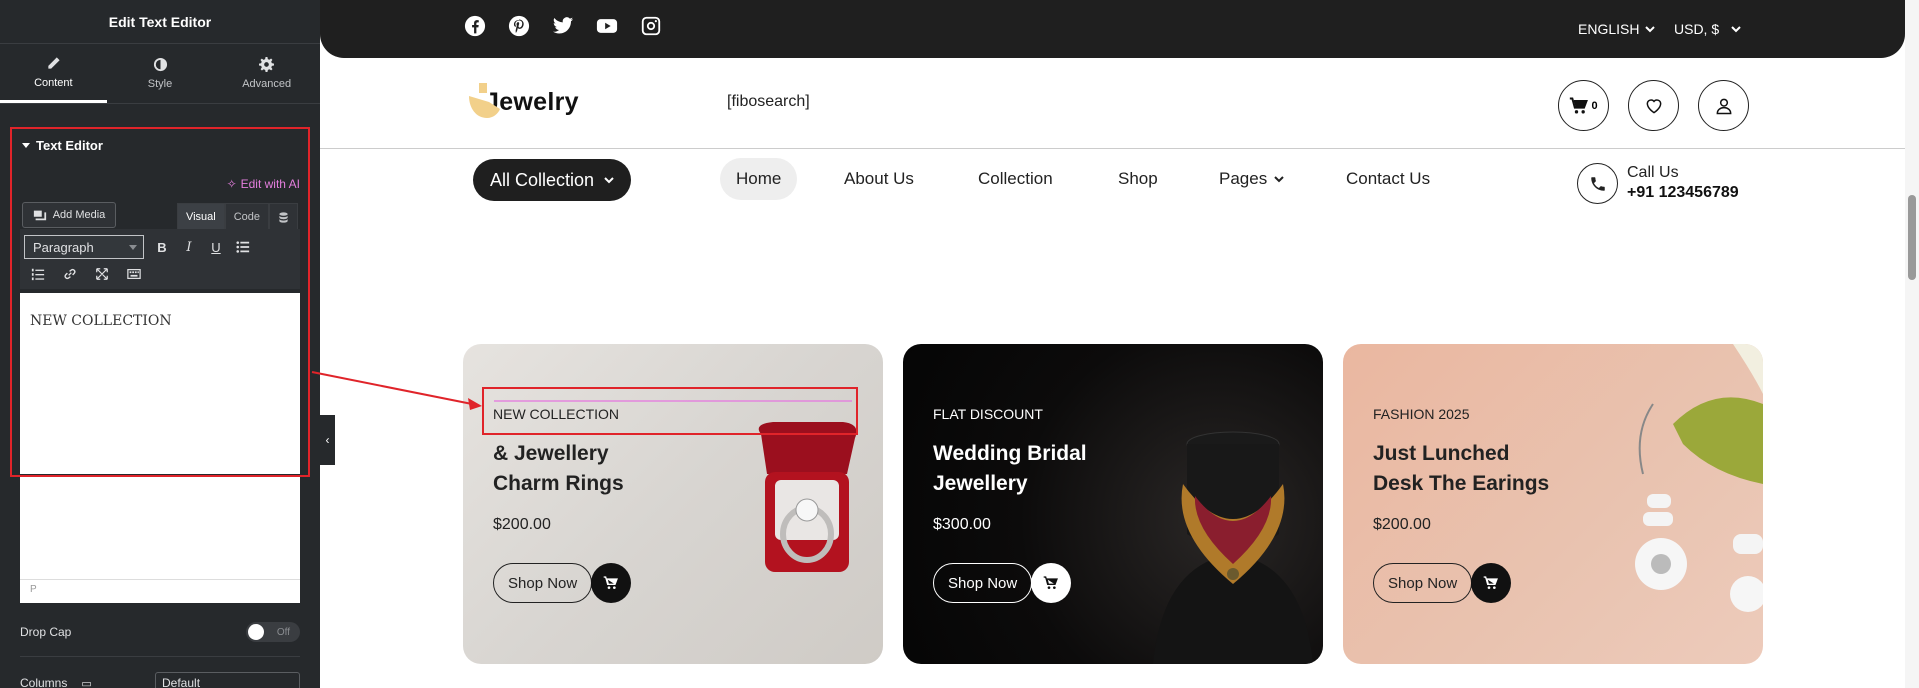 The width and height of the screenshot is (1919, 688). Describe the element at coordinates (1252, 179) in the screenshot. I see `nav-pages: Pages` at that location.